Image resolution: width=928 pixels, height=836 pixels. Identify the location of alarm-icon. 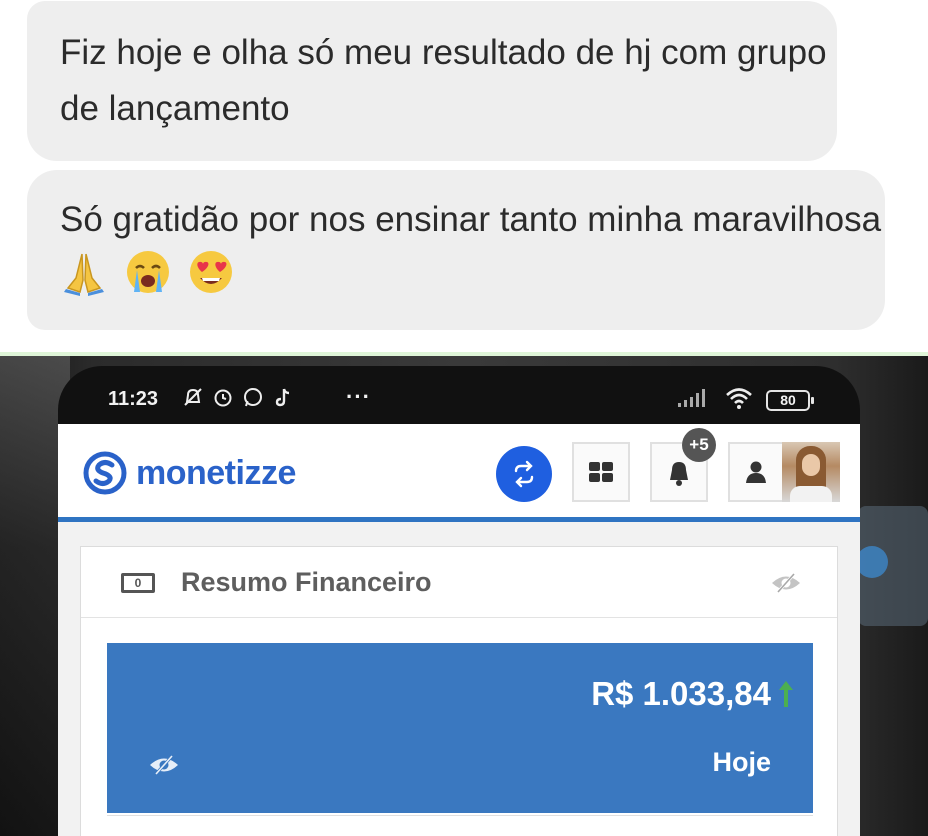
(223, 398).